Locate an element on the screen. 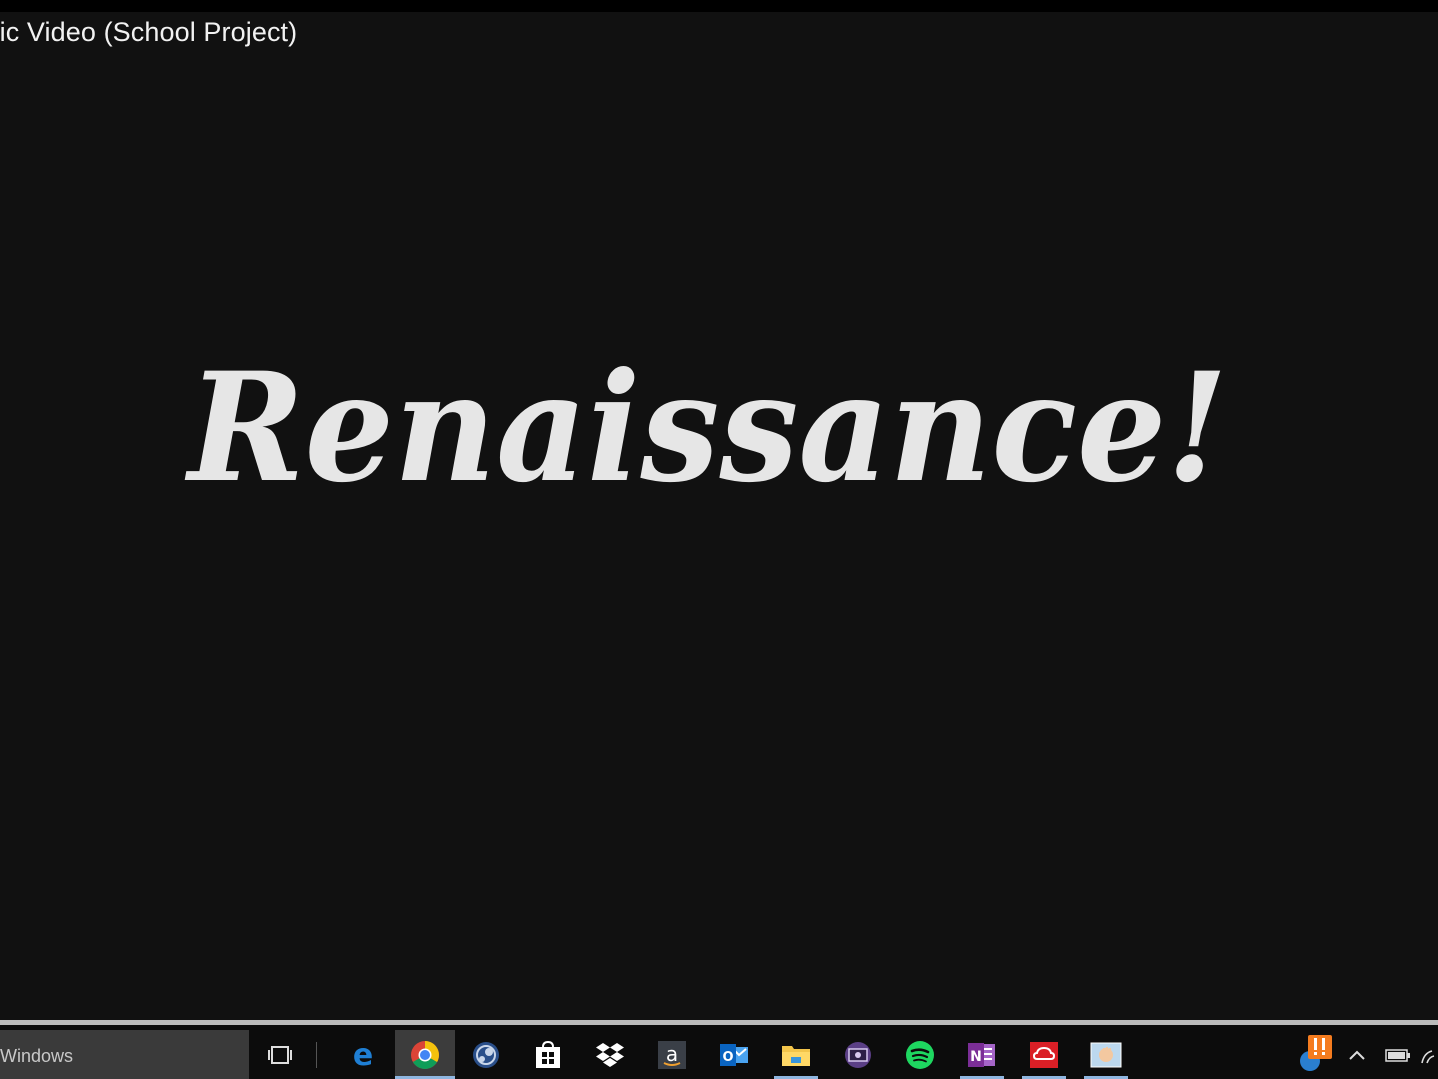 The height and width of the screenshot is (1079, 1438). amazon-icon: a is located at coordinates (672, 1054).